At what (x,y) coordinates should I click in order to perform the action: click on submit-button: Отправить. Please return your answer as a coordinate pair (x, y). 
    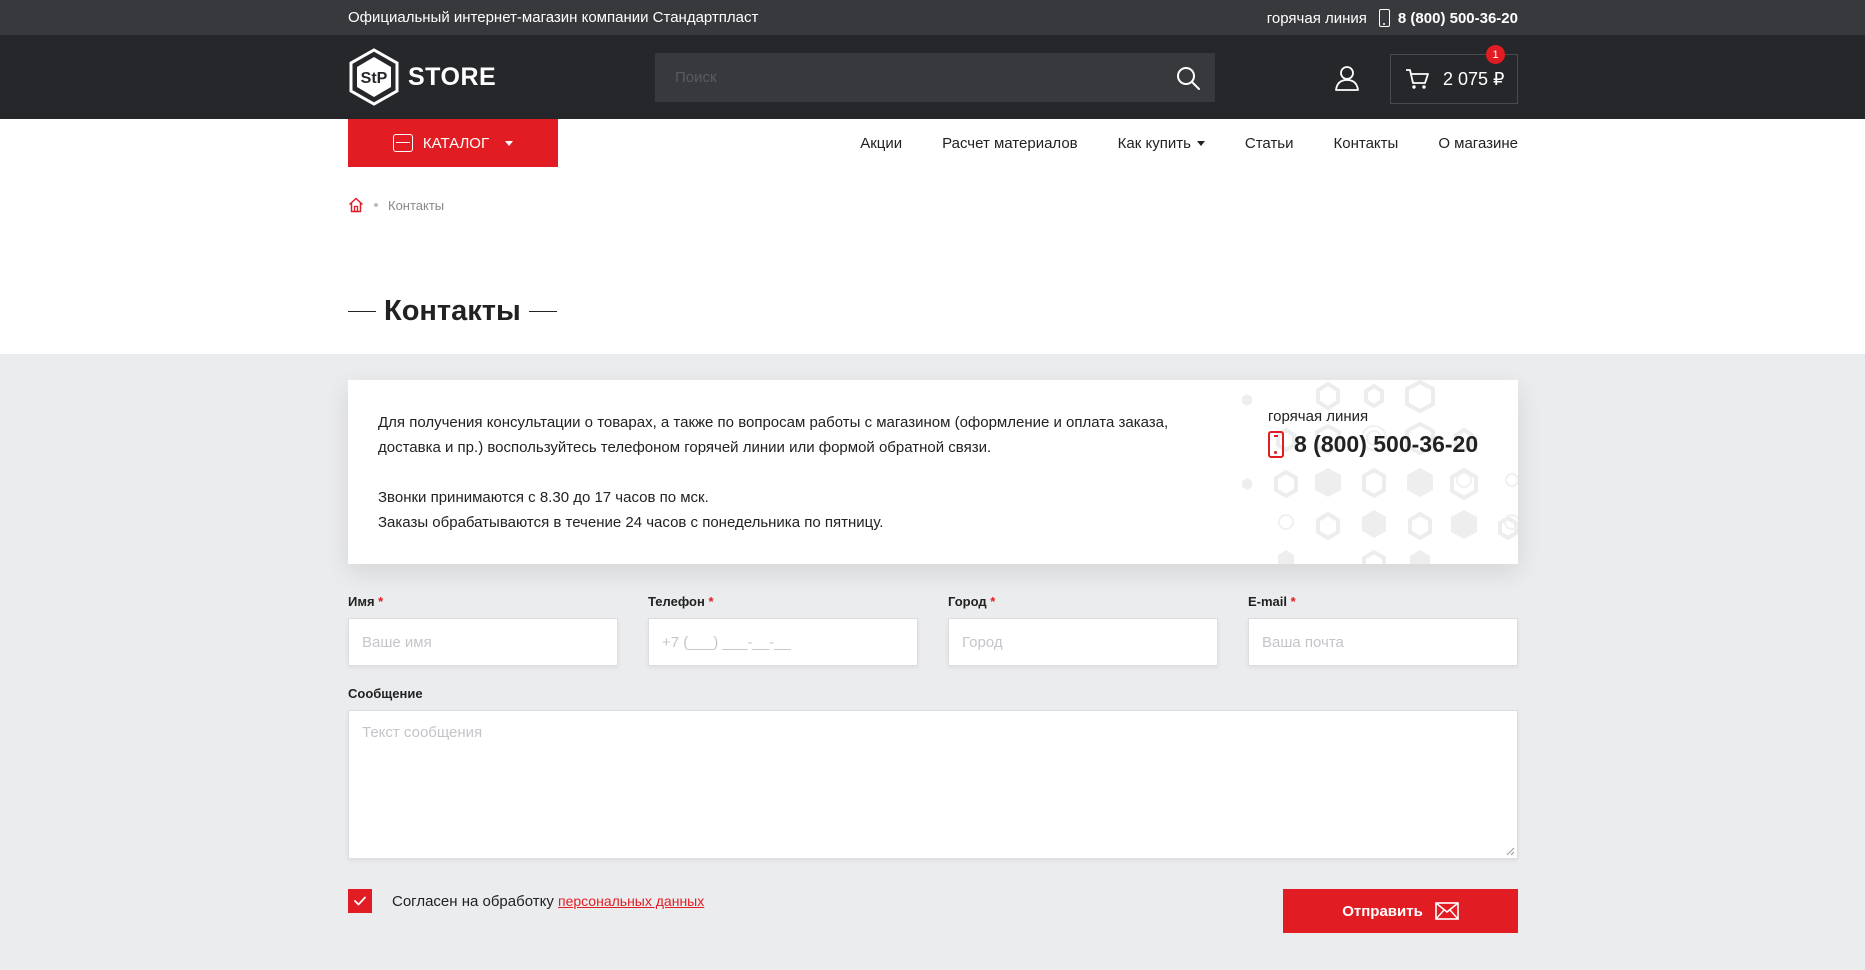
    Looking at the image, I should click on (1400, 911).